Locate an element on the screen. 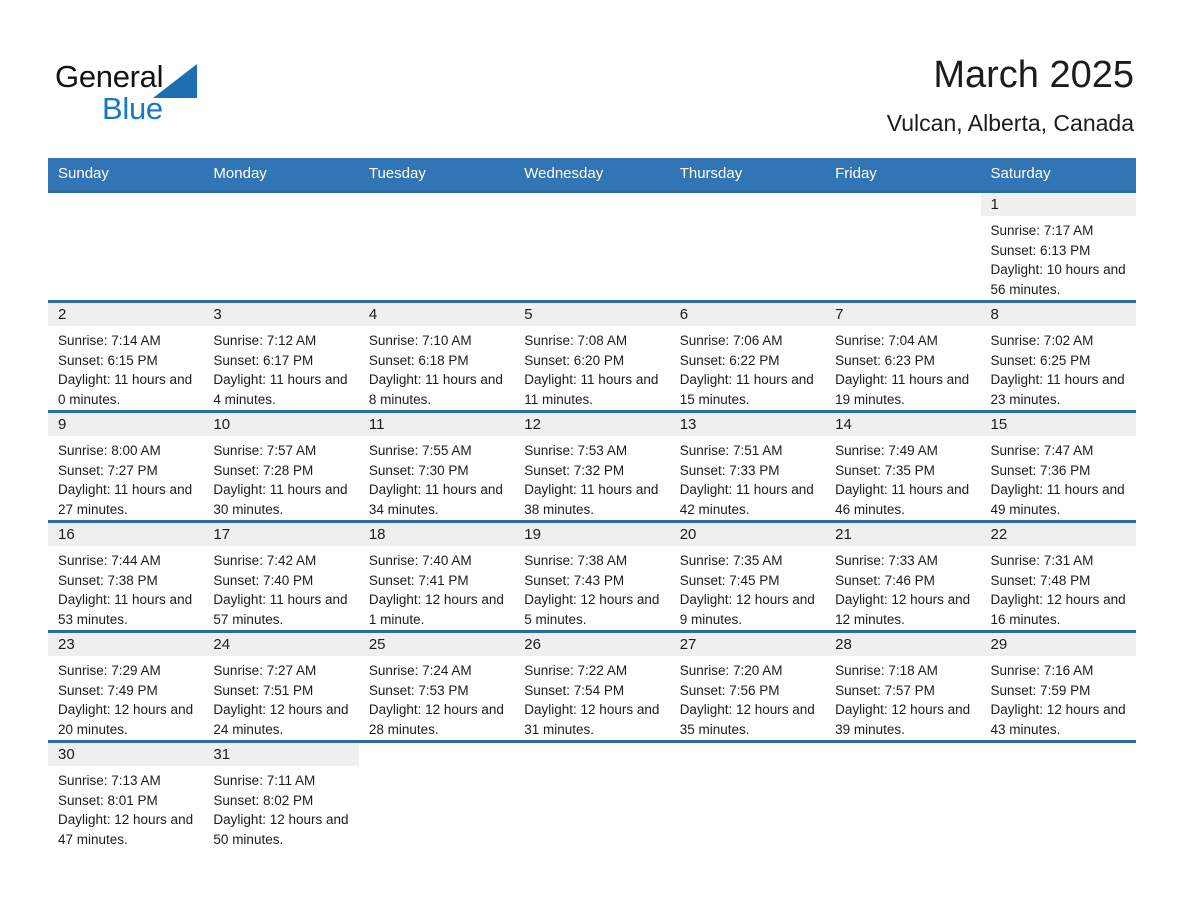 The image size is (1188, 918). daylight-text: Daylight: 11 hours and 46 minutes. is located at coordinates (902, 500).